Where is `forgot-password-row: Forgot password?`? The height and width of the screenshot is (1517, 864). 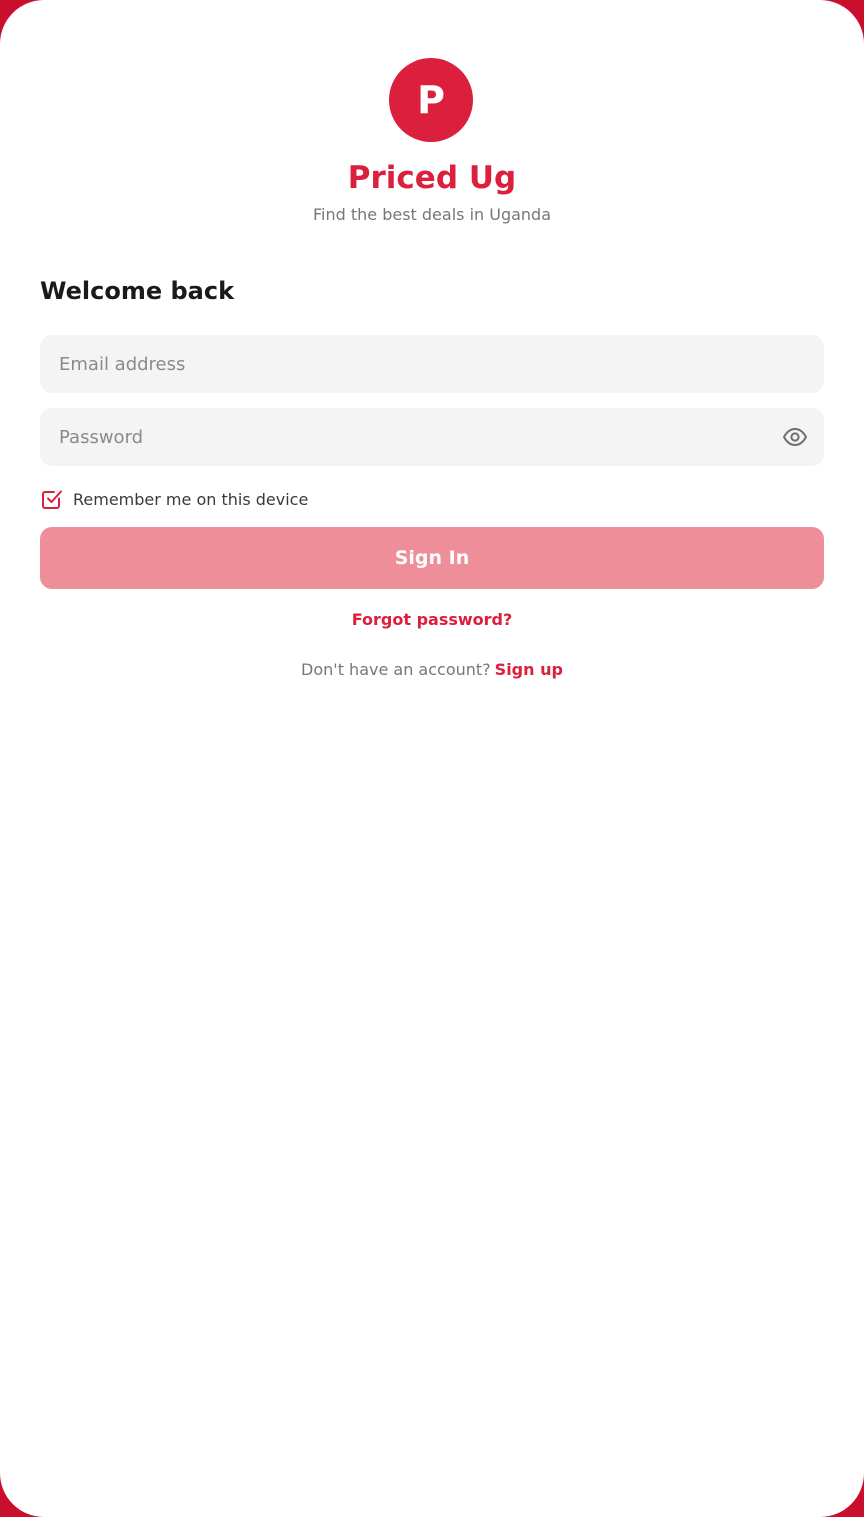
forgot-password-row: Forgot password? is located at coordinates (432, 620).